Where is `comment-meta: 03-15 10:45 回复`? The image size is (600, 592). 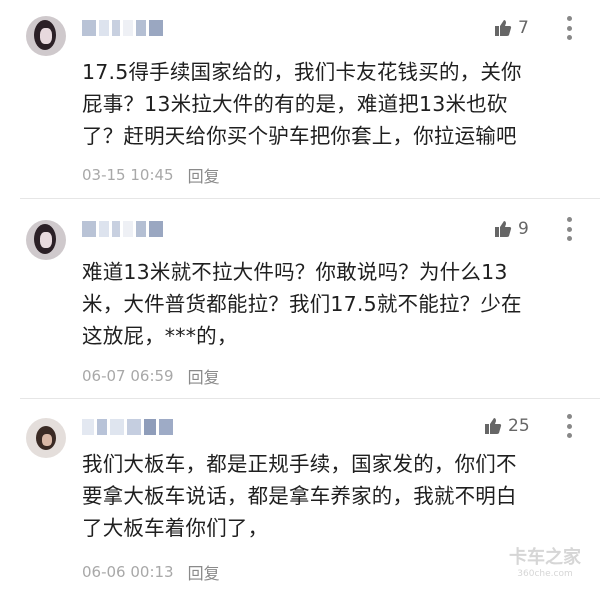
comment-meta: 03-15 10:45 回复 is located at coordinates (151, 175).